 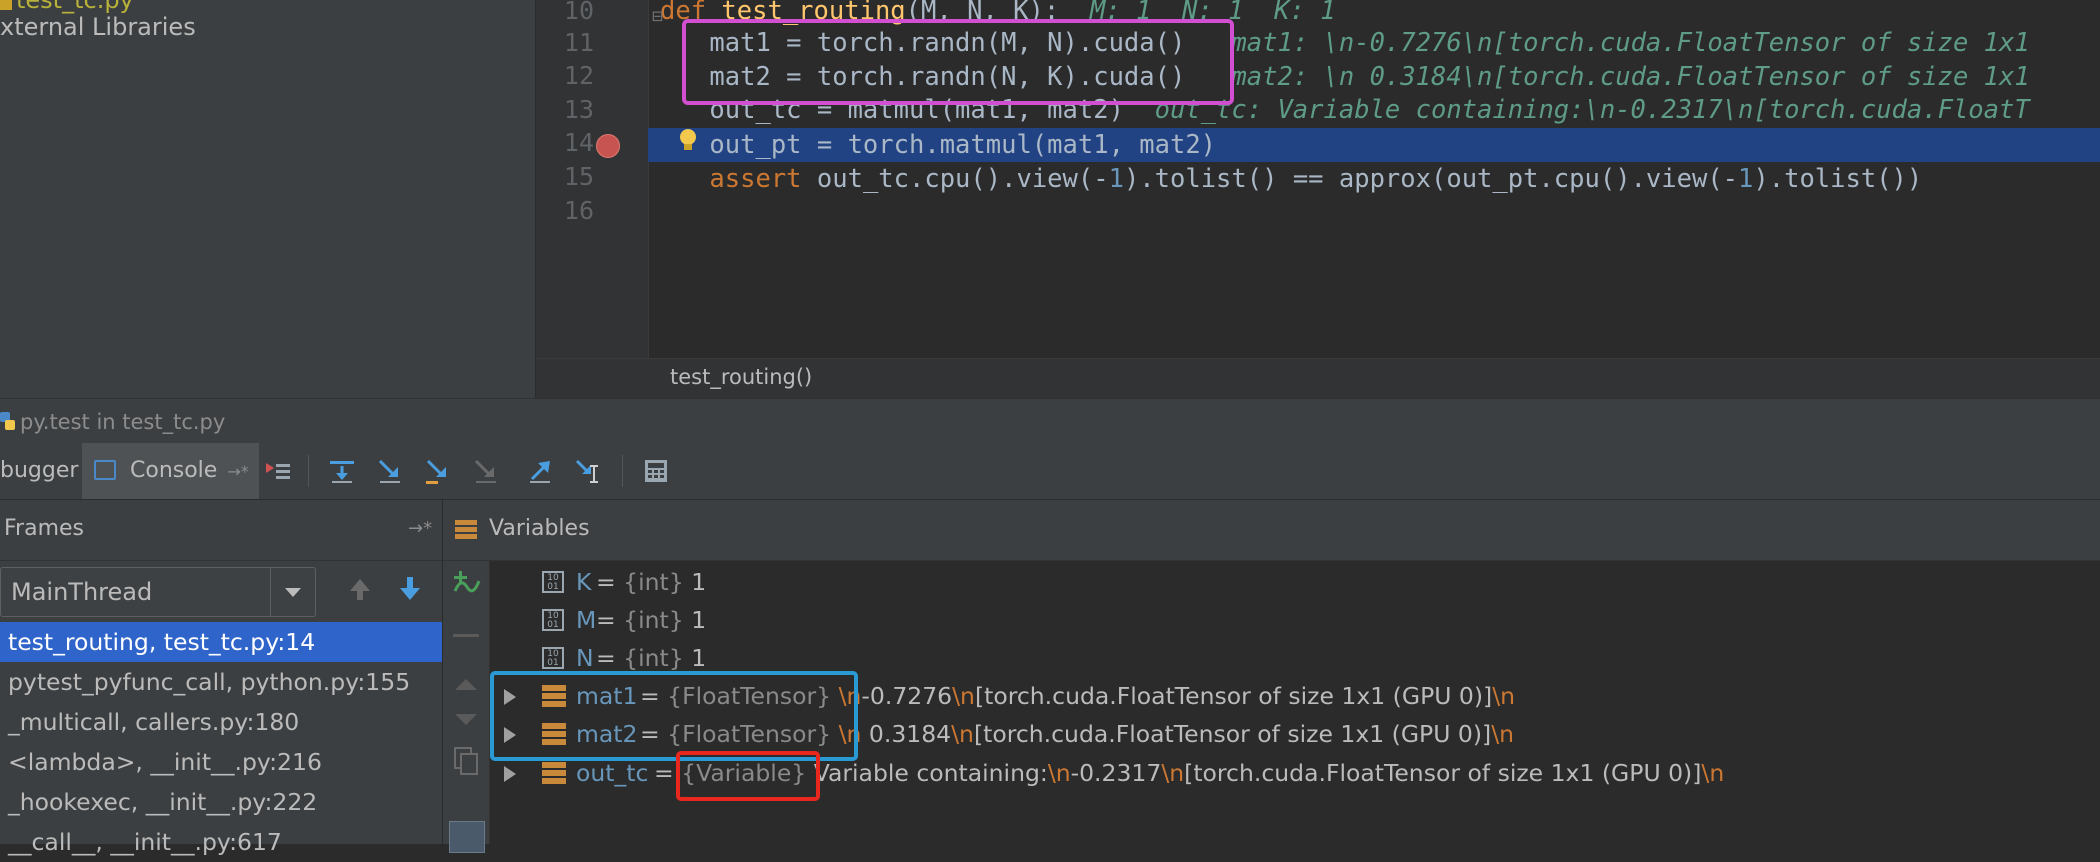 What do you see at coordinates (158, 592) in the screenshot?
I see `thread-select: MainThread` at bounding box center [158, 592].